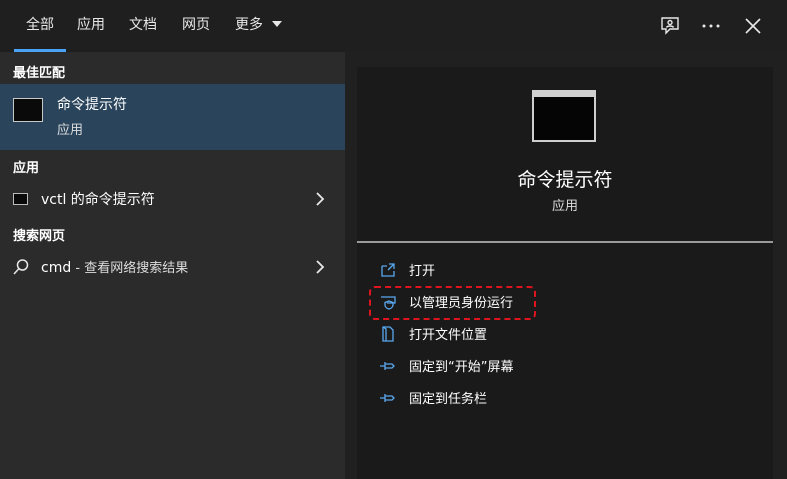  What do you see at coordinates (196, 26) in the screenshot?
I see `tab-web: 网页` at bounding box center [196, 26].